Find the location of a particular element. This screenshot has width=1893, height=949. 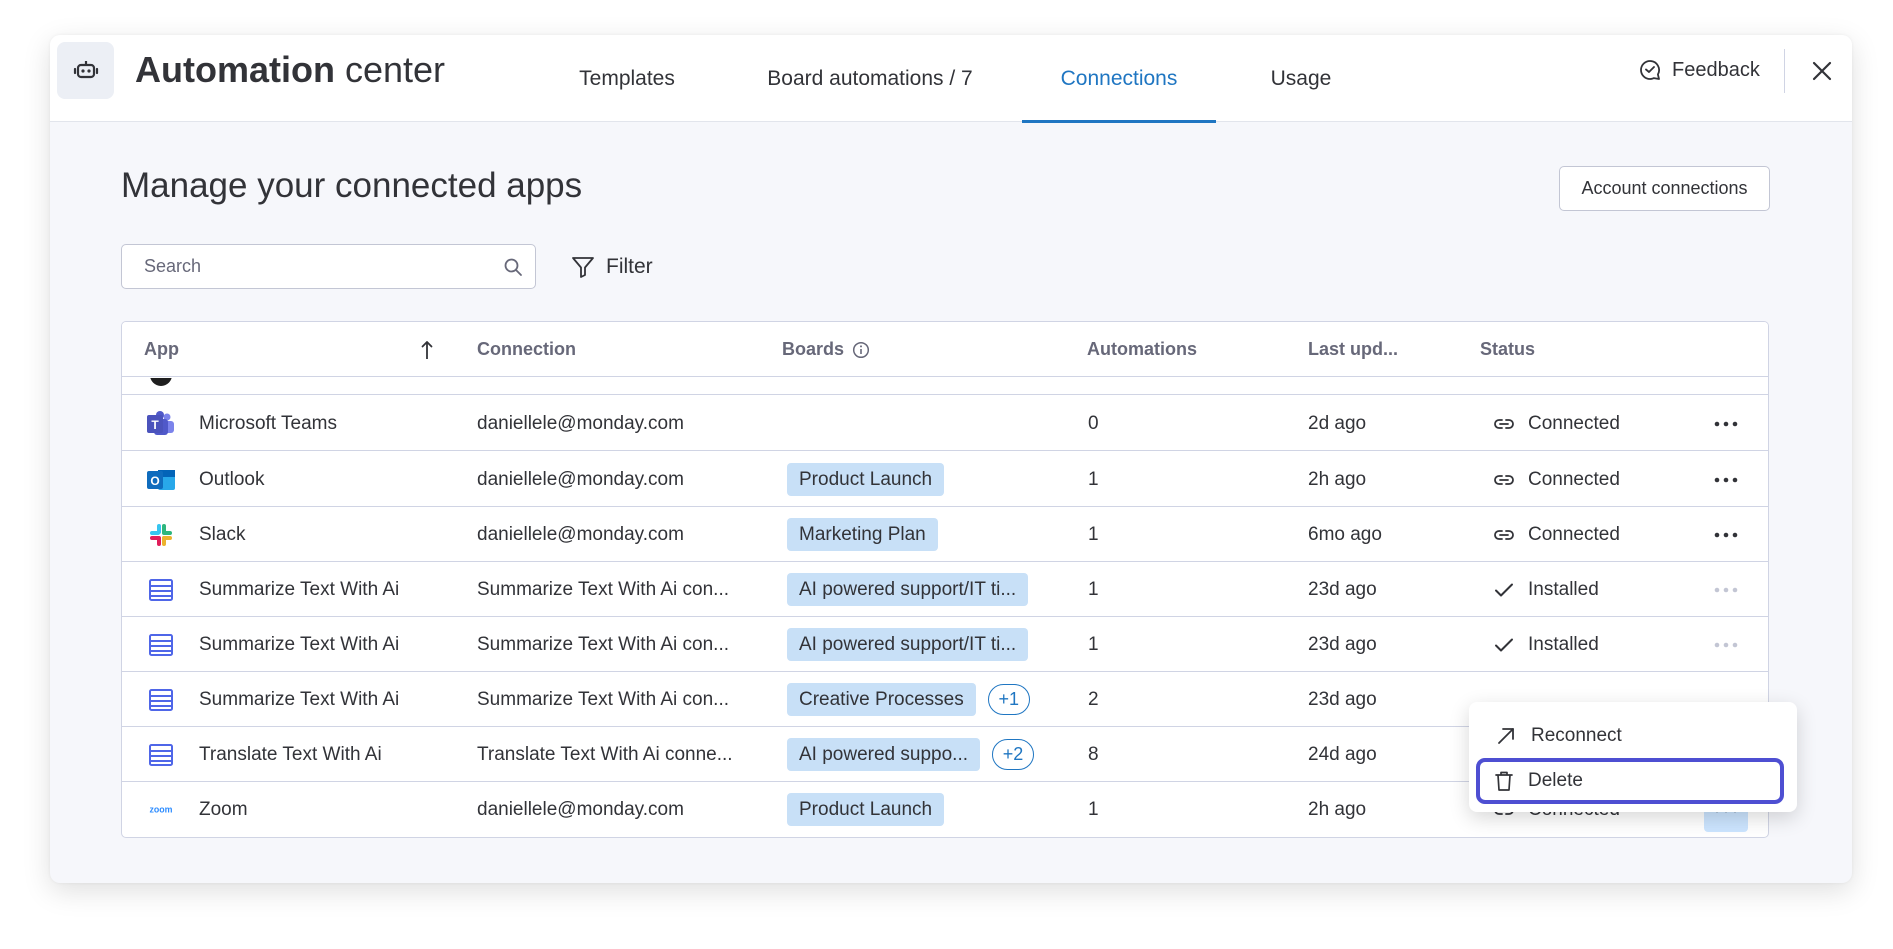

column-label: Automations is located at coordinates (1142, 349).